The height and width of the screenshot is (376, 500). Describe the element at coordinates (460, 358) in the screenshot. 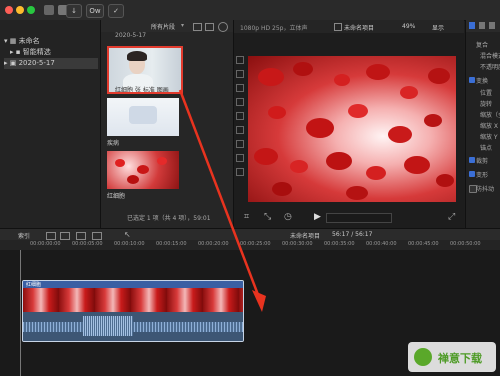

I see `watermark-text: 禅意下载` at that location.